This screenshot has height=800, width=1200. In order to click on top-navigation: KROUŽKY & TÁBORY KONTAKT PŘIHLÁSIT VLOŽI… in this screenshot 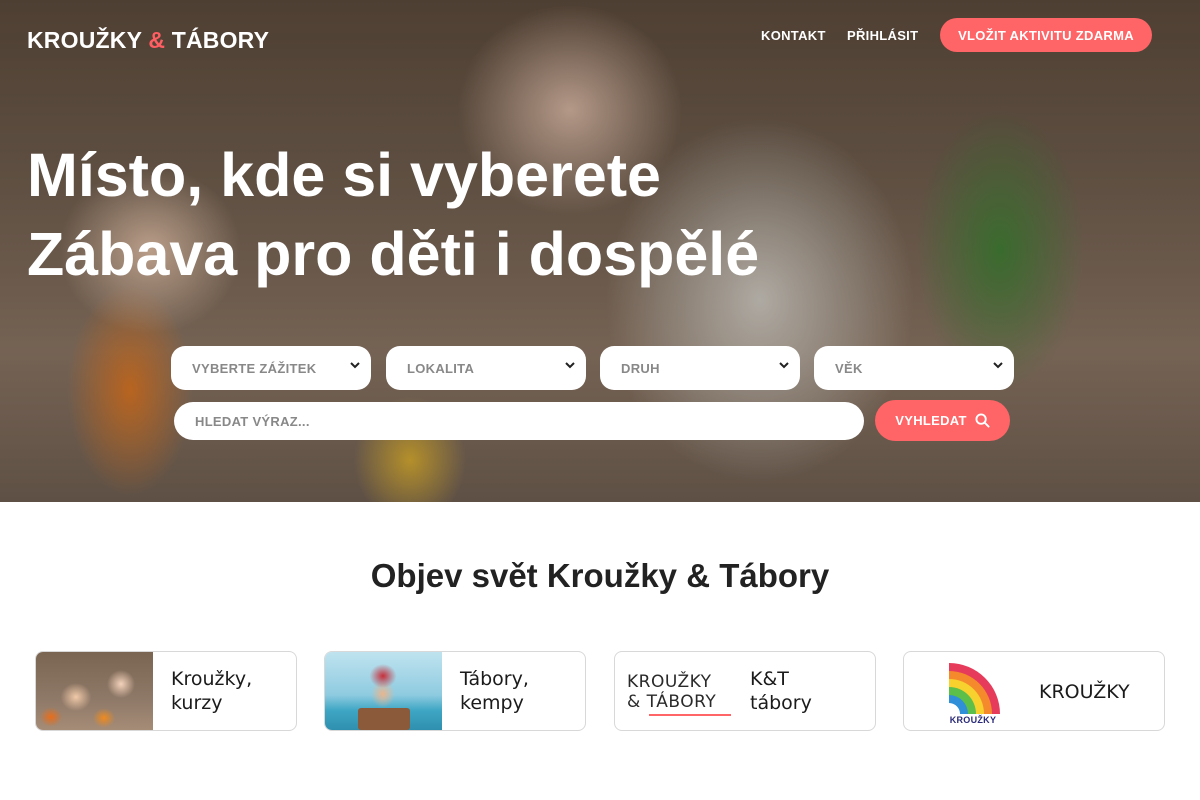, I will do `click(600, 40)`.